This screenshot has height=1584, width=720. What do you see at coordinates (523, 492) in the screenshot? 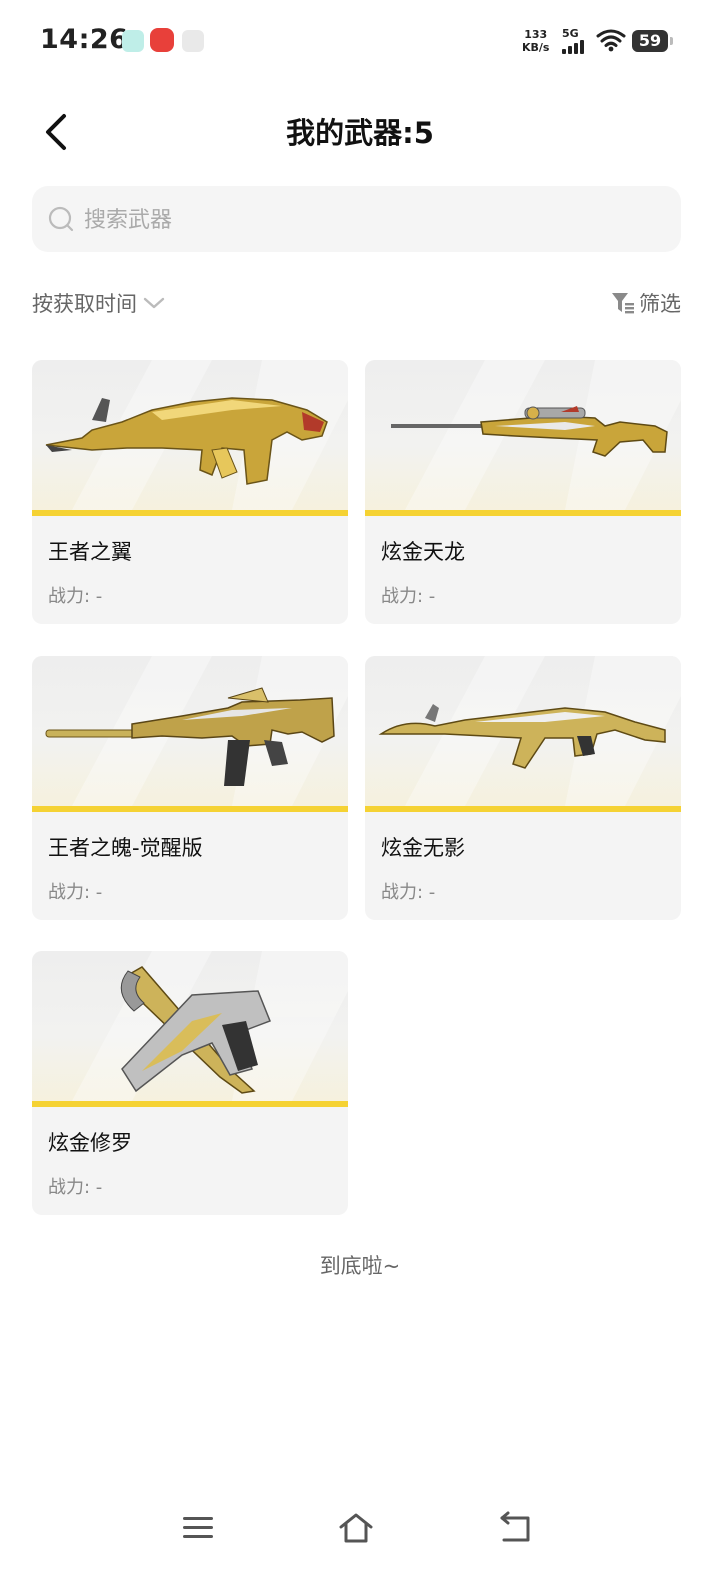
I see `weapon-card: 炫金天龙 战力: -` at bounding box center [523, 492].